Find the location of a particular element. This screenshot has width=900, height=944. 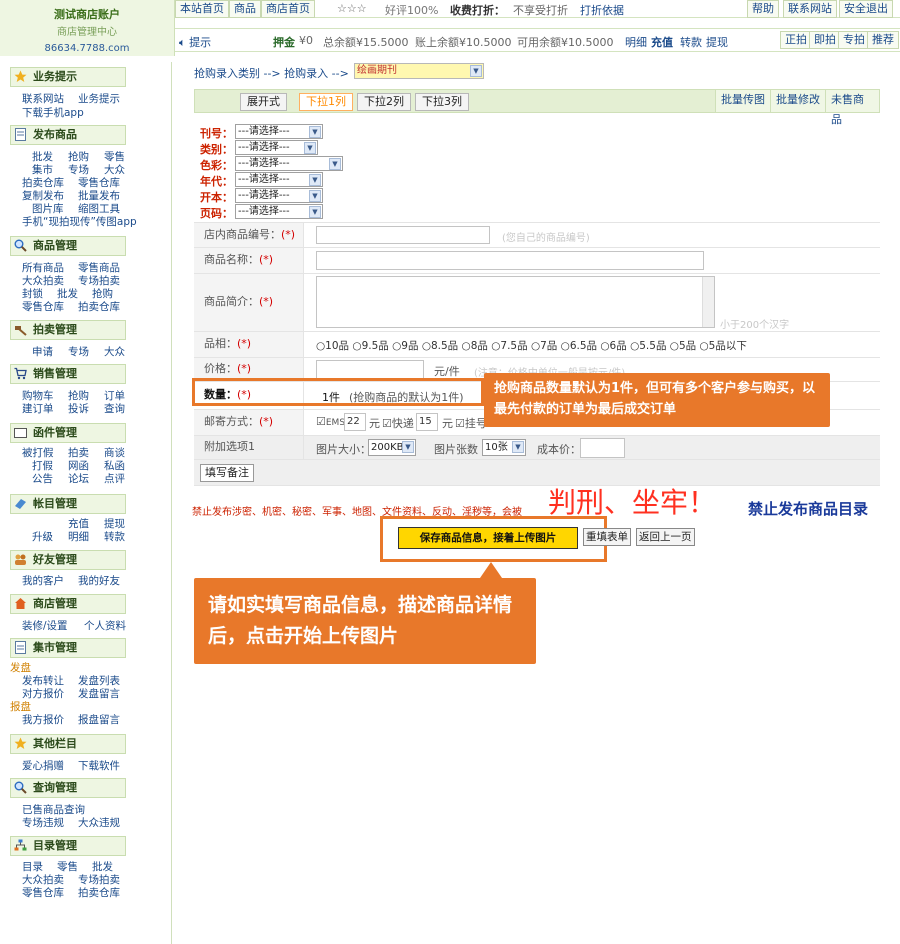

sidebar-item-mail-auction: 拍卖 is located at coordinates (78, 453).